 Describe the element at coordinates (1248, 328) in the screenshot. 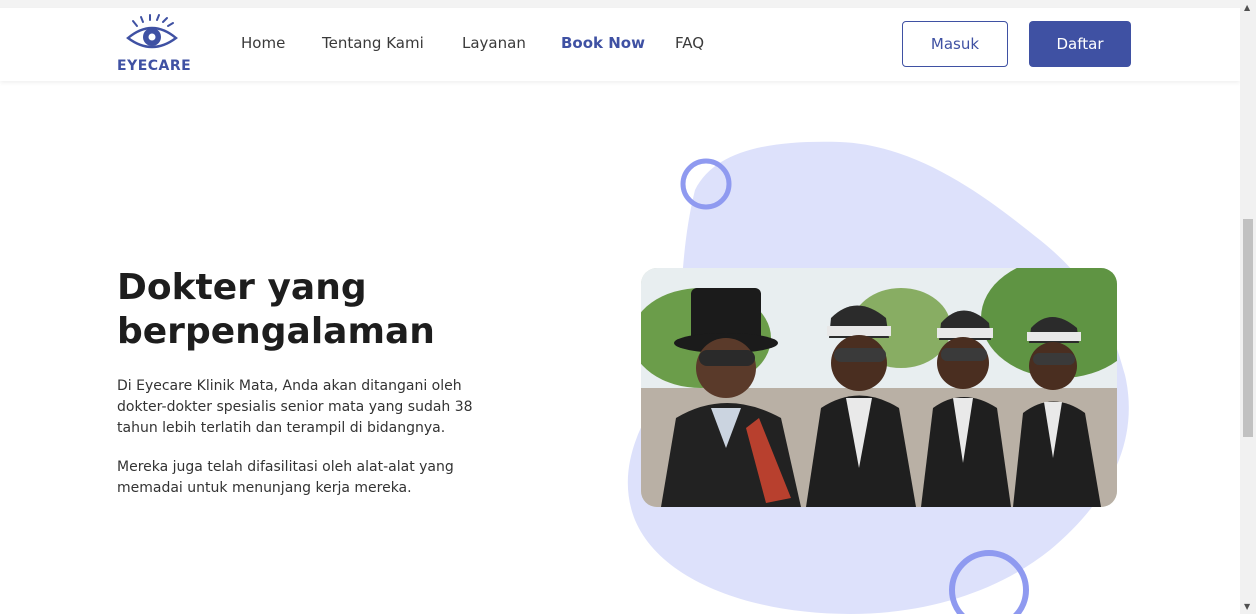

I see `scrollbar-thumb` at that location.